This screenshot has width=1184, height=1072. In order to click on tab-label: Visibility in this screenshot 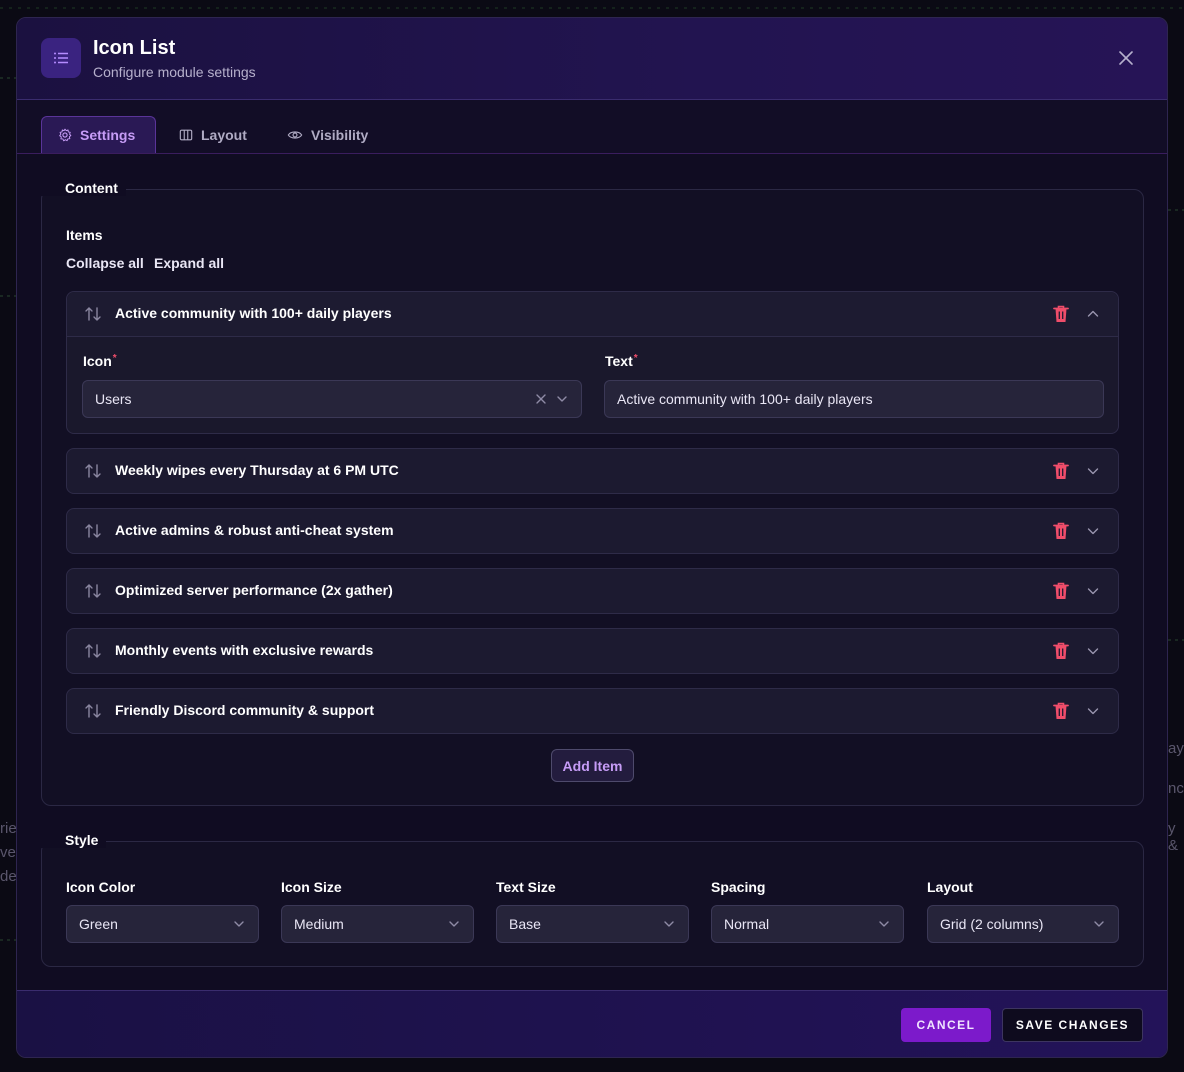, I will do `click(340, 134)`.